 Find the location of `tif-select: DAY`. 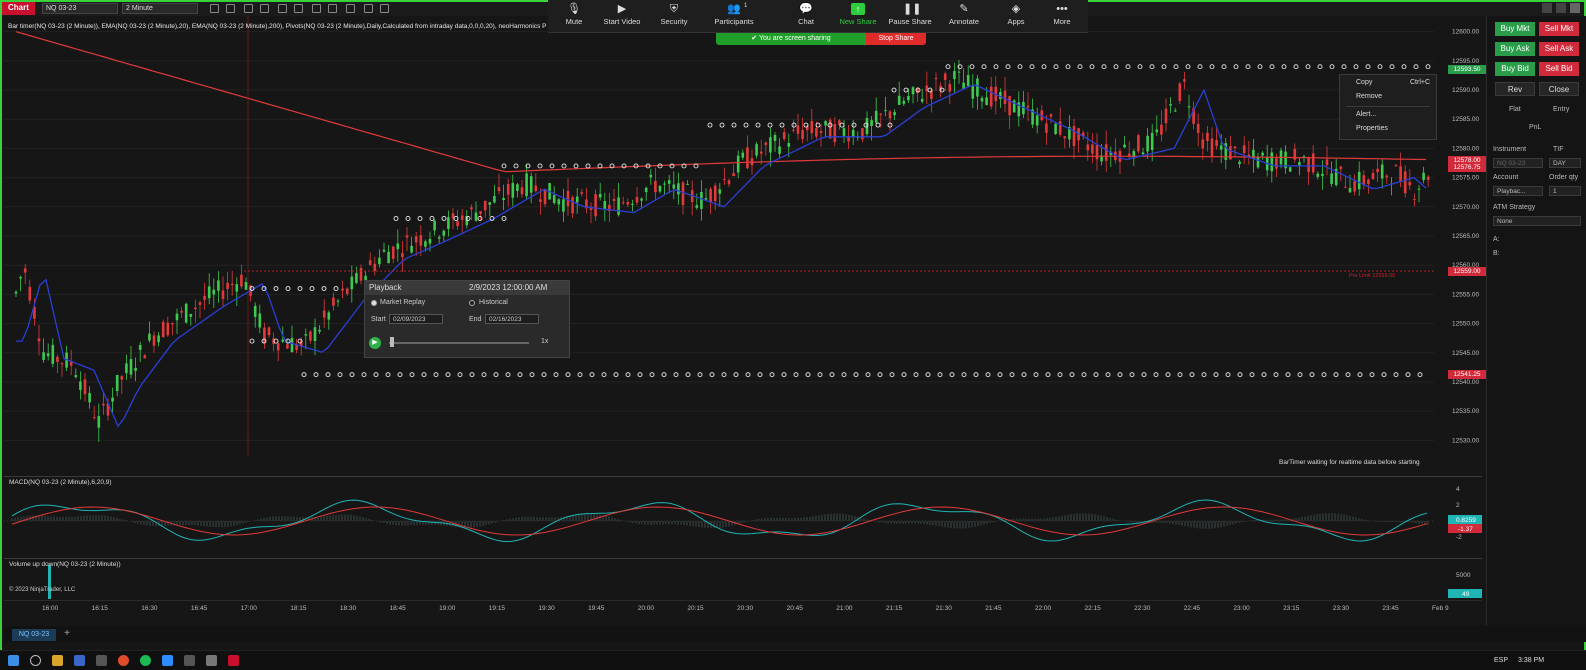

tif-select: DAY is located at coordinates (1565, 163).